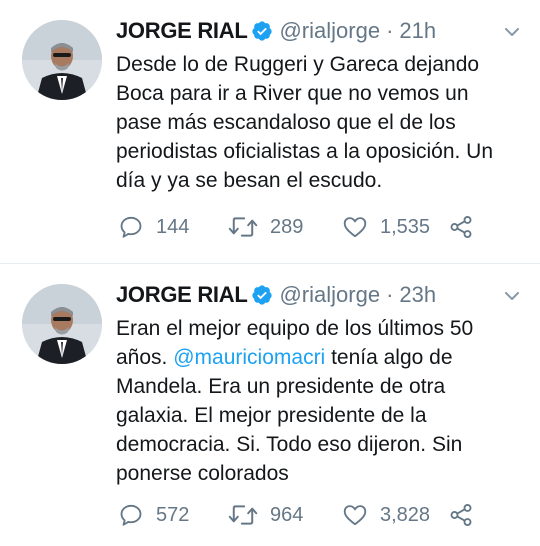 This screenshot has width=540, height=546. Describe the element at coordinates (318, 227) in the screenshot. I see `tweet-actions: 144 289 1,535` at that location.